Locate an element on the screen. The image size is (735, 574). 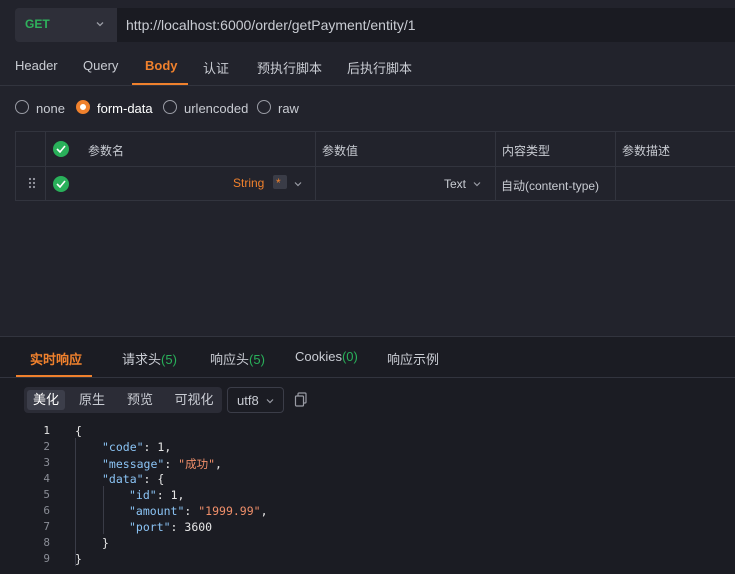
line-number: 8 is located at coordinates (46, 542).